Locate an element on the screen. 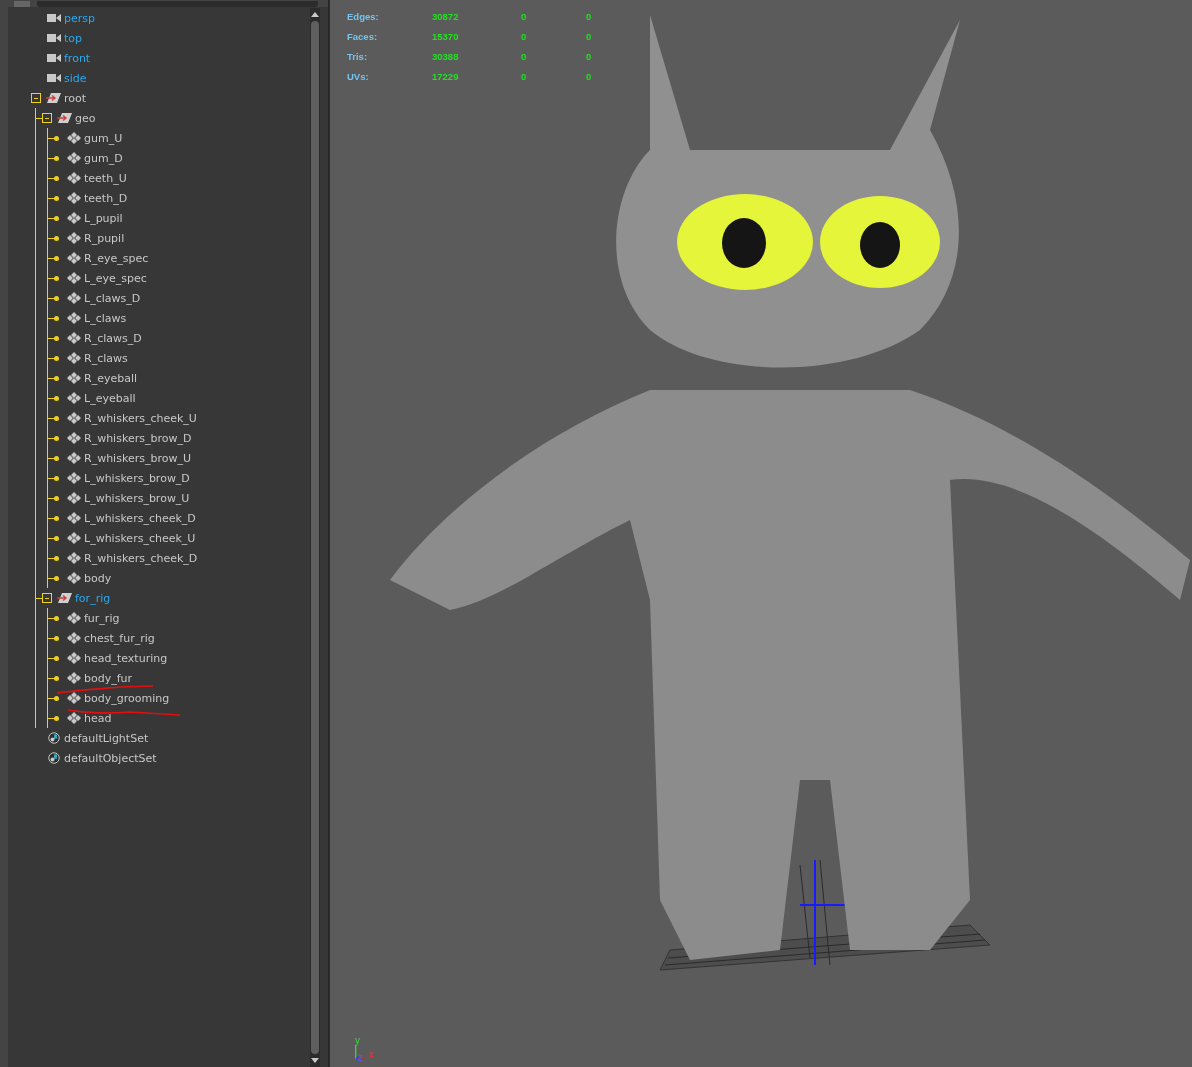 Image resolution: width=1192 pixels, height=1067 pixels. outliner-item: R_whiskers_cheek_U is located at coordinates (140, 418).